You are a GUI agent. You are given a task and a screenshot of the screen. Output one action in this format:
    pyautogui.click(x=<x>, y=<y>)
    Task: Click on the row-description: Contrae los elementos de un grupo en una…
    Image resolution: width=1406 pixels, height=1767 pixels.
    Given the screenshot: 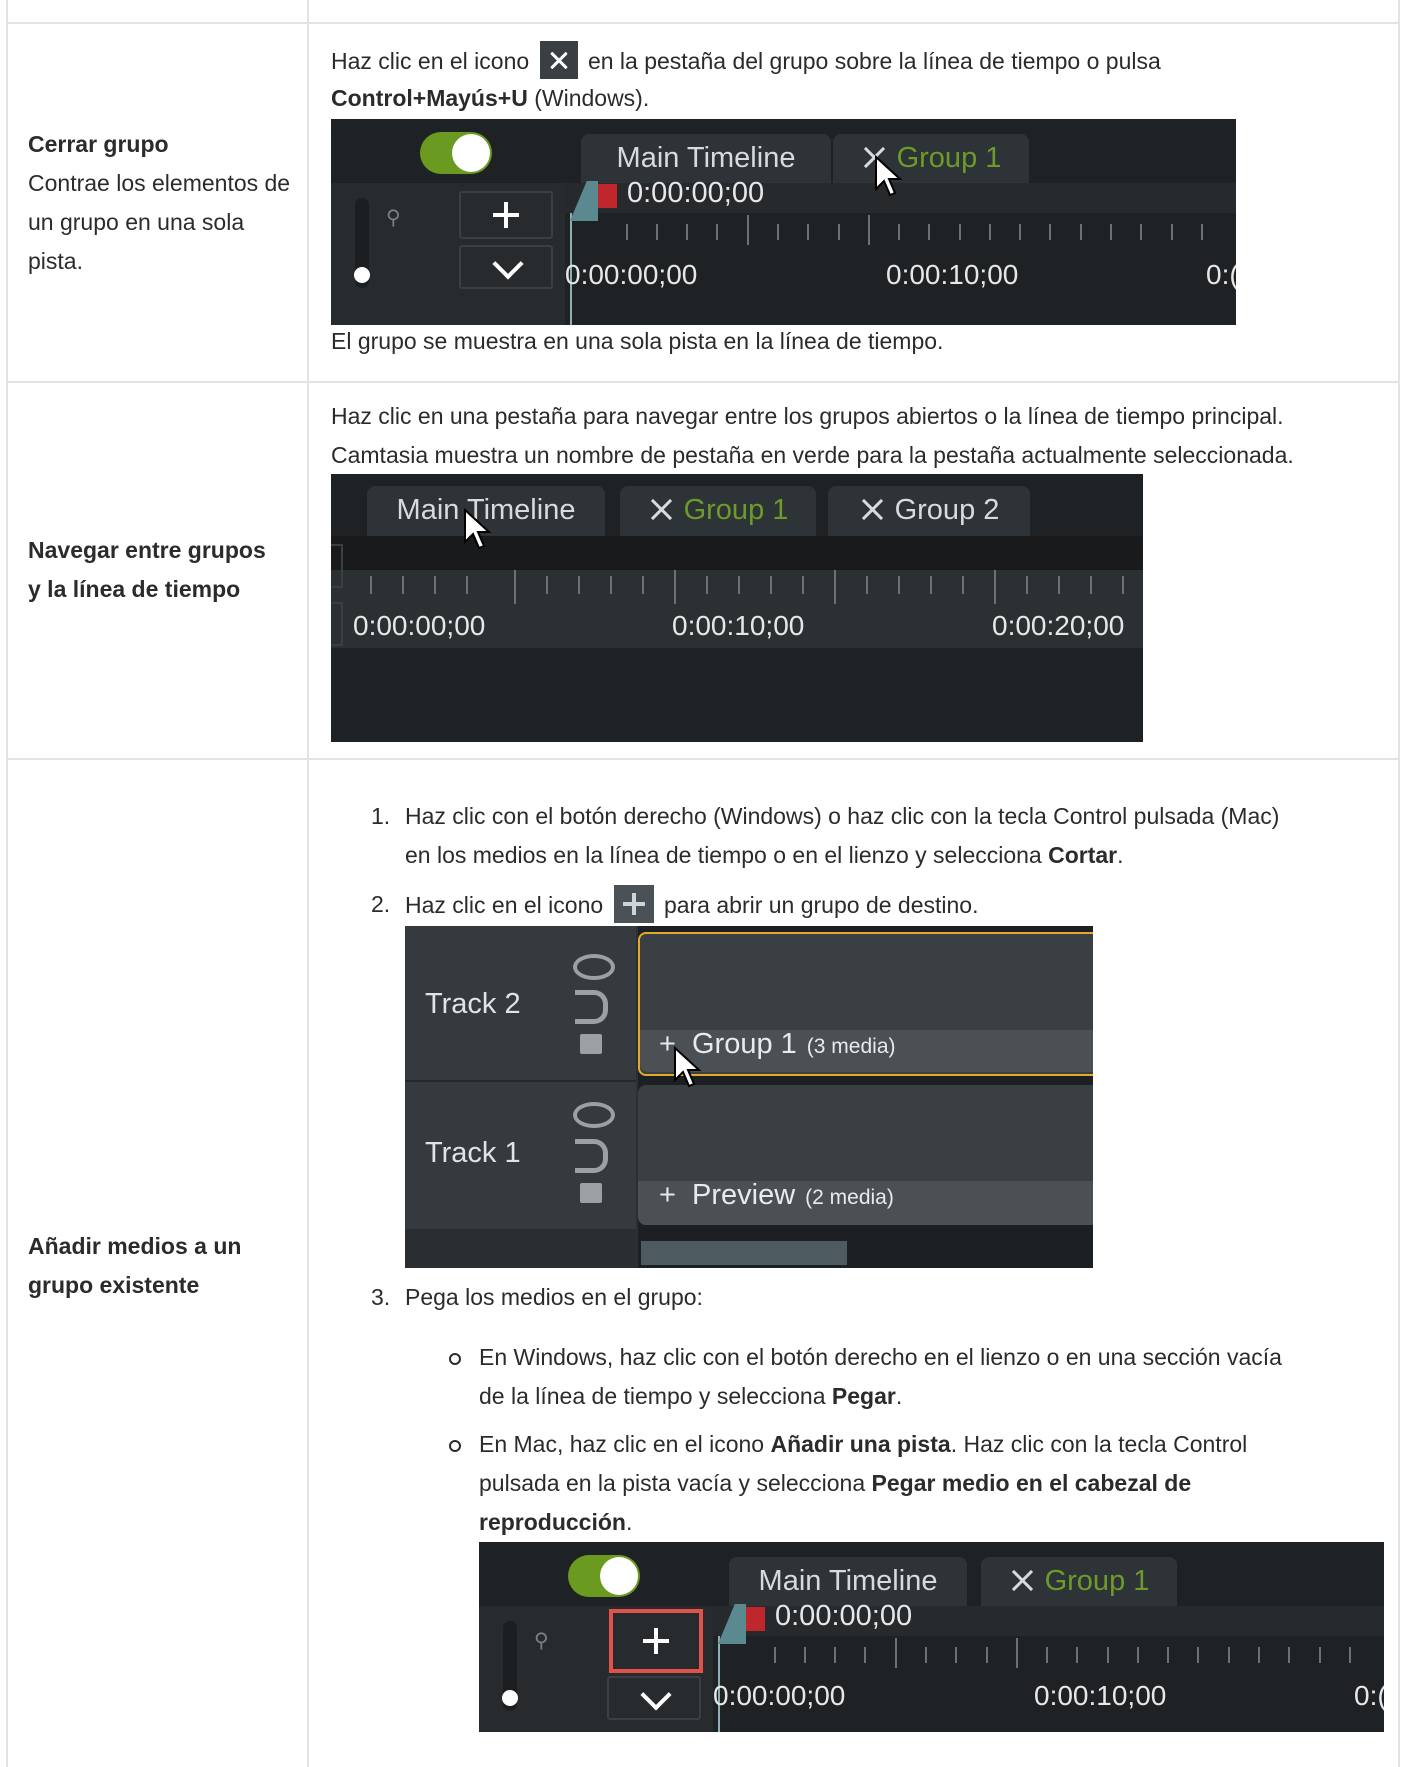 What is the action you would take?
    pyautogui.click(x=159, y=222)
    